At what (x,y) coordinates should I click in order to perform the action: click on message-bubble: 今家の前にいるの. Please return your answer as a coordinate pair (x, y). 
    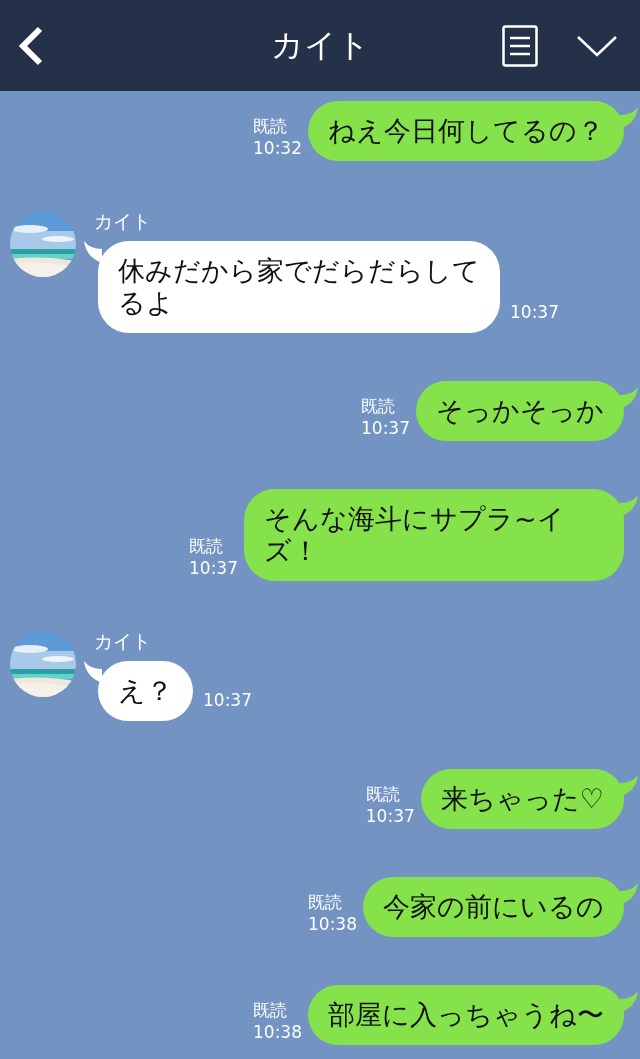
    Looking at the image, I should click on (493, 907).